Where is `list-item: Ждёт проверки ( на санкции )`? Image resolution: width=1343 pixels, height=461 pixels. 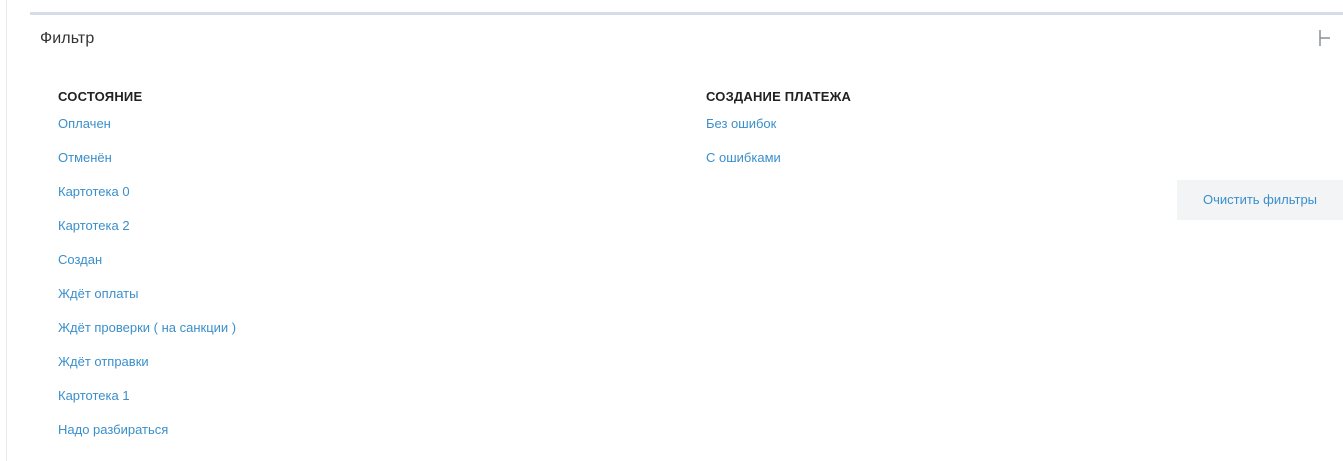
list-item: Ждёт проверки ( на санкции ) is located at coordinates (147, 328).